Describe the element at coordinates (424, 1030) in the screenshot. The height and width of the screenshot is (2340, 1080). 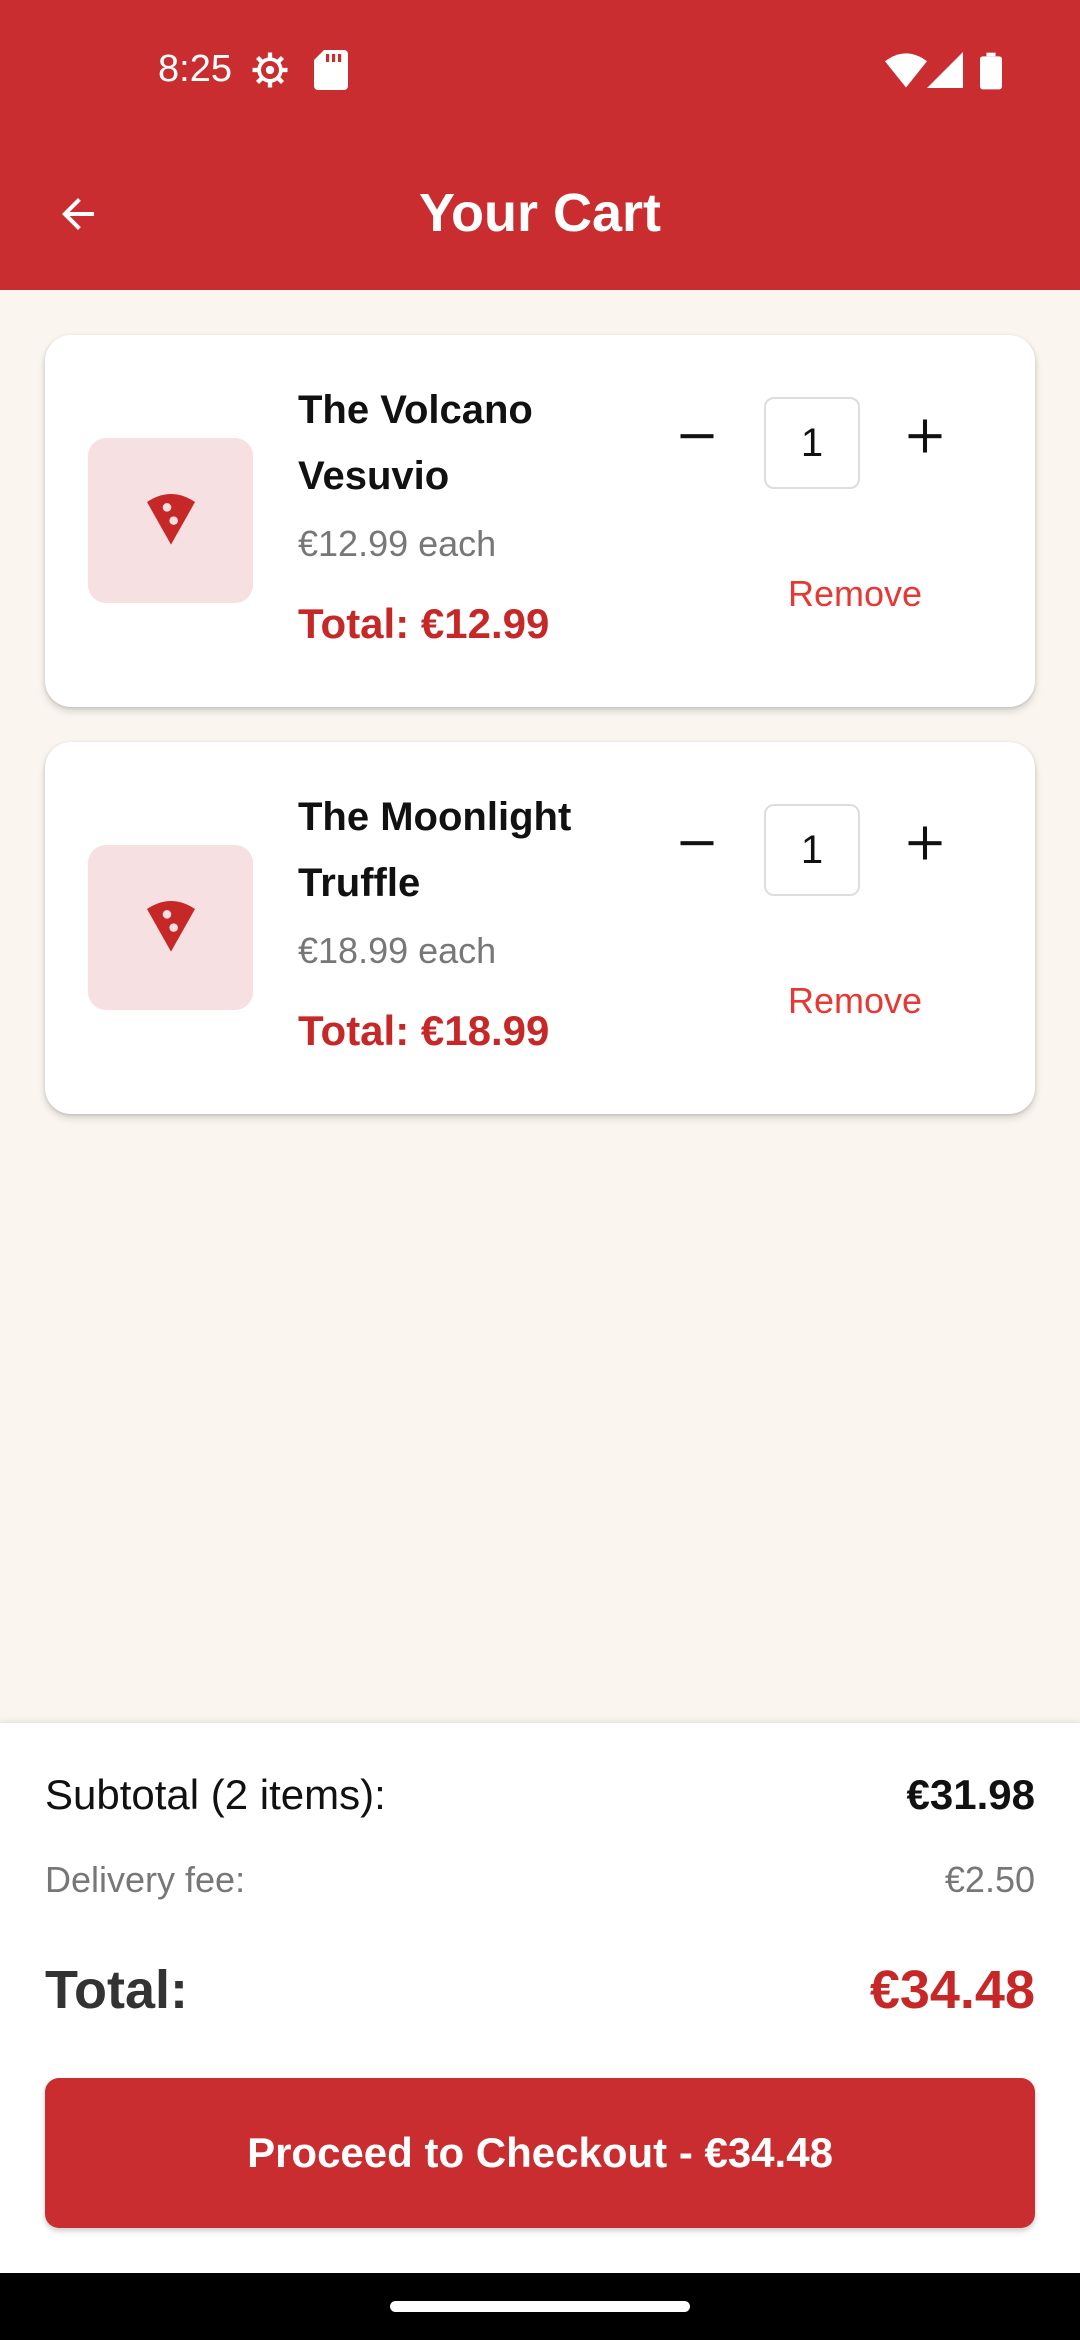
I see `item-total: Total: €18.99` at that location.